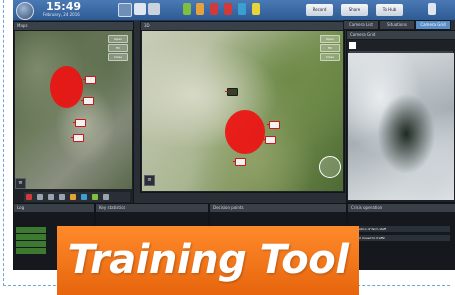  I want to click on camera-panel: Camera Grid, so click(400, 116).